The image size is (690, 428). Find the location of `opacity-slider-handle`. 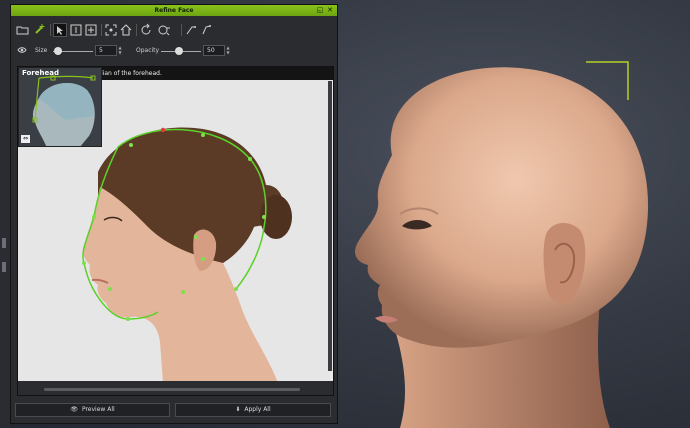

opacity-slider-handle is located at coordinates (179, 51).